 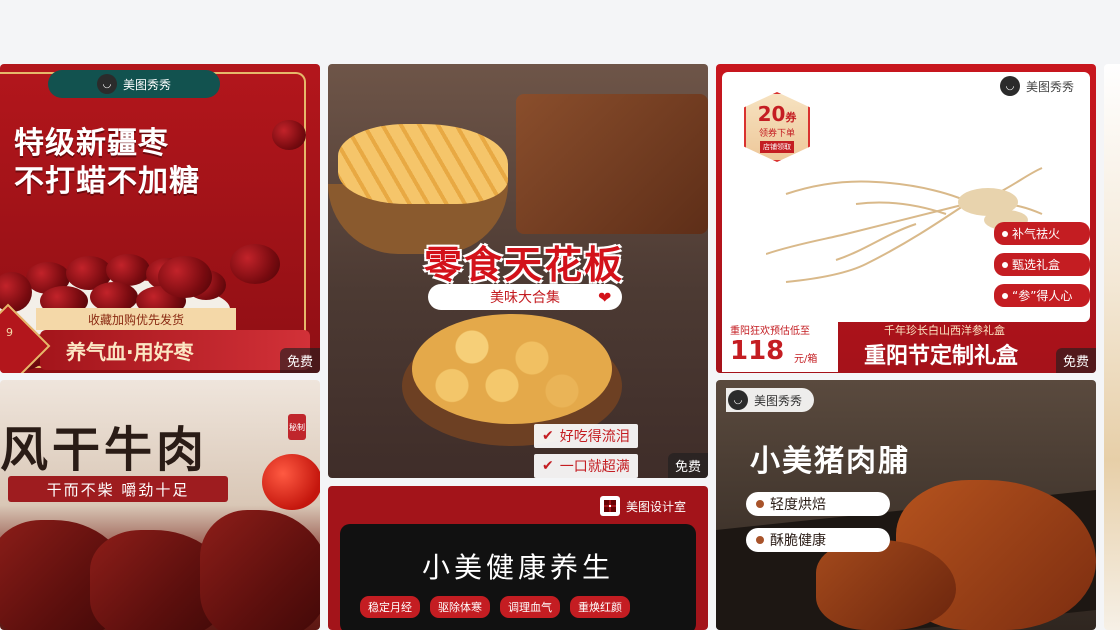 I want to click on tomato-image, so click(x=291, y=482).